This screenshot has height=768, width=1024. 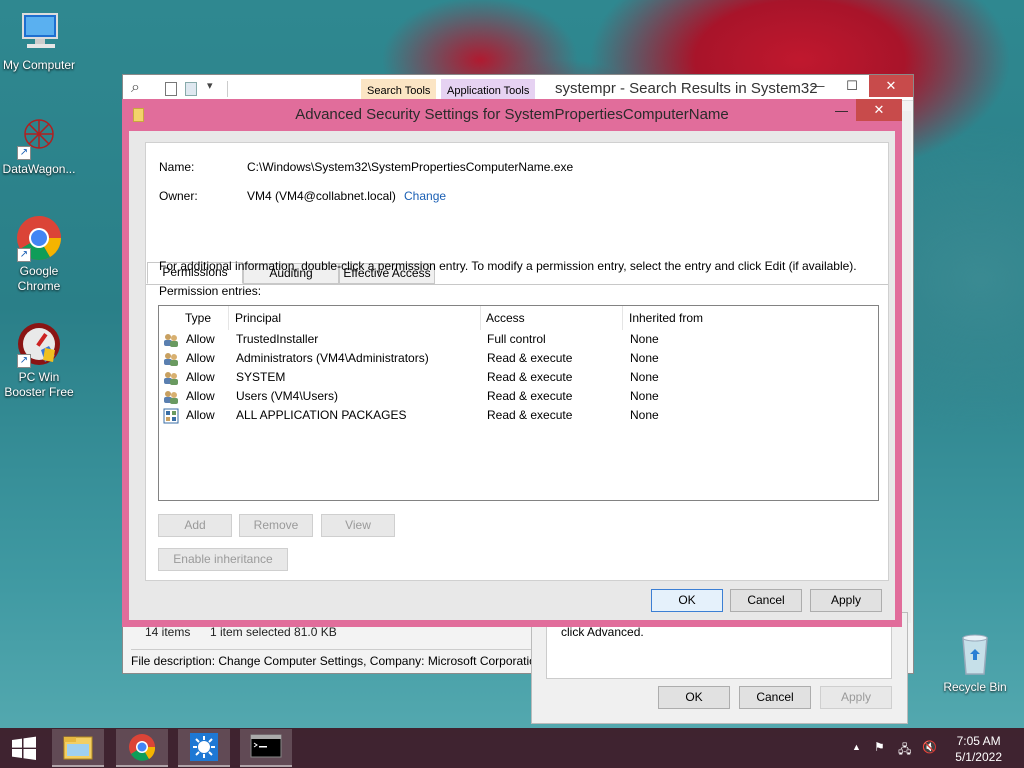 I want to click on desktop-icon-recycle-bin: Recycle Bin, so click(x=975, y=662).